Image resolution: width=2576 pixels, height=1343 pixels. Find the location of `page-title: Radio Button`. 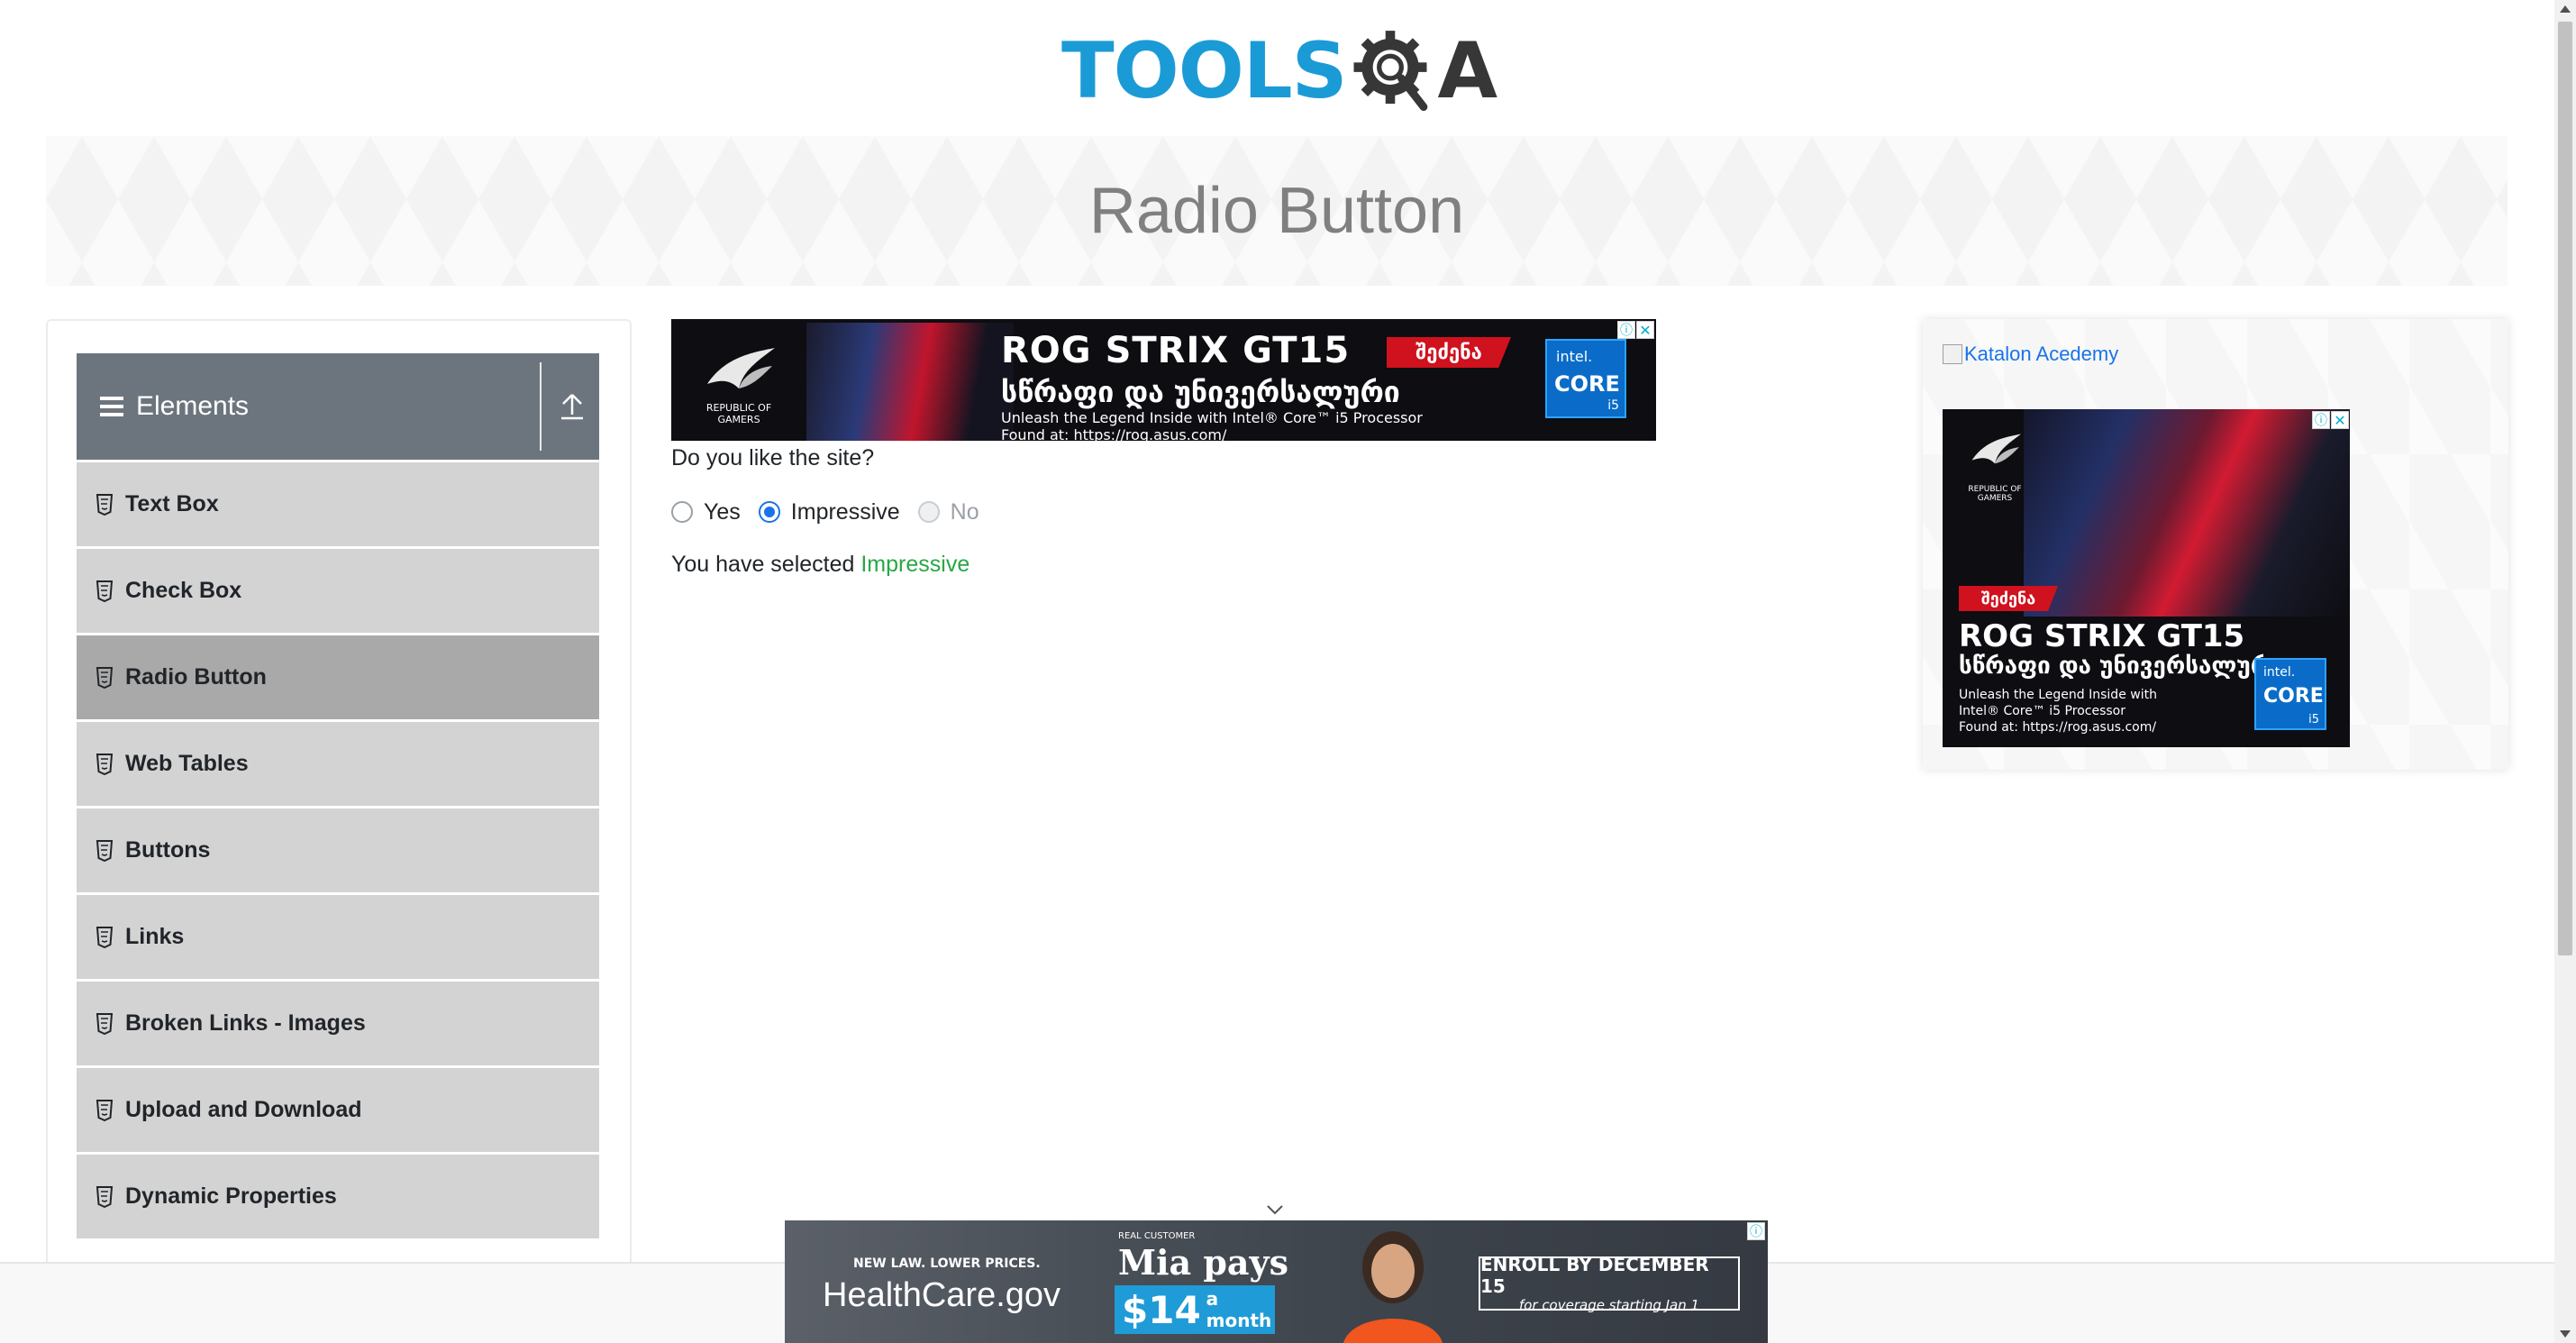

page-title: Radio Button is located at coordinates (1276, 211).